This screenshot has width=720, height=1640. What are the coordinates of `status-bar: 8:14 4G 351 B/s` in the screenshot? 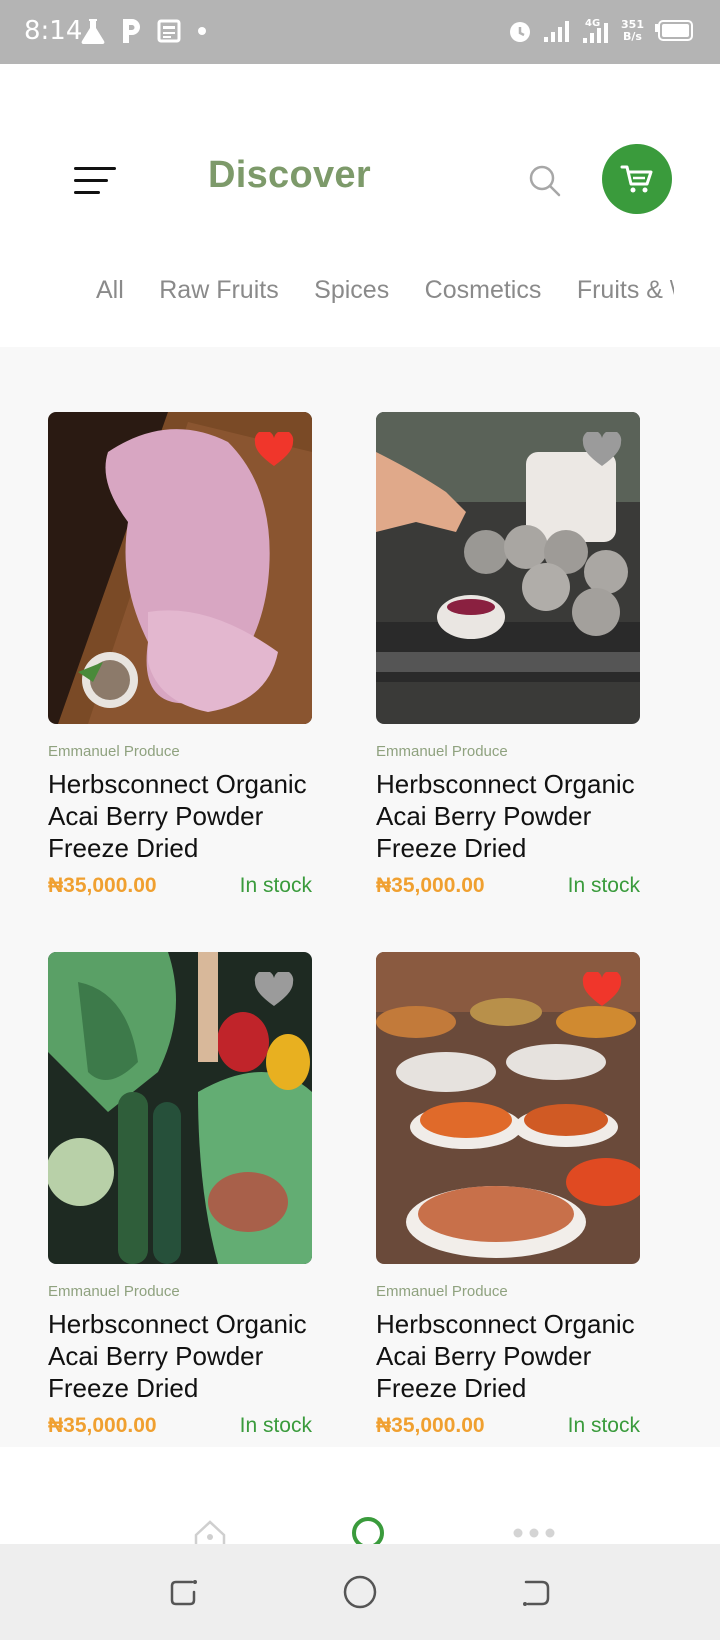 It's located at (360, 32).